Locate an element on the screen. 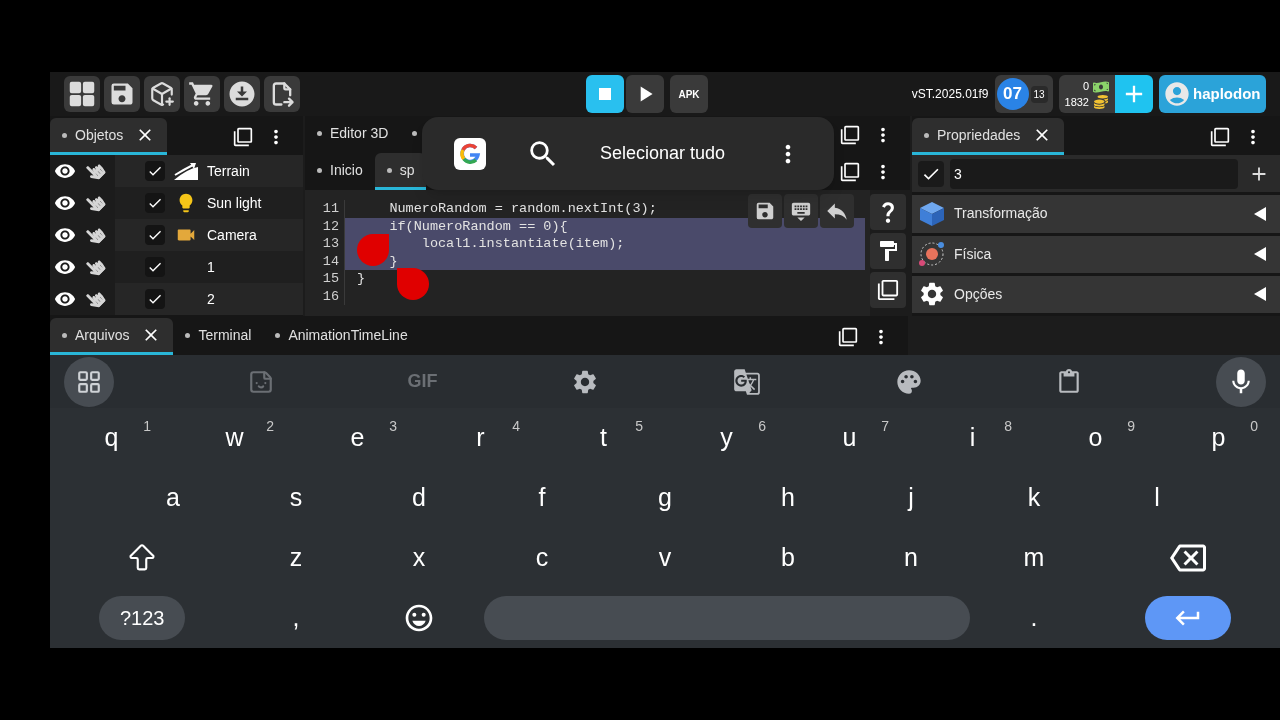 The height and width of the screenshot is (720, 1280). key-hint: 5 is located at coordinates (639, 426).